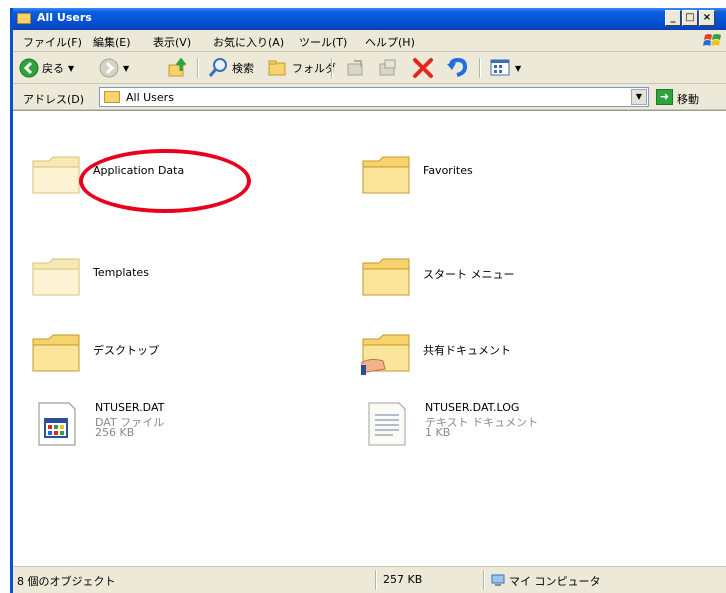  I want to click on back-button: 戻る ▼, so click(46, 68).